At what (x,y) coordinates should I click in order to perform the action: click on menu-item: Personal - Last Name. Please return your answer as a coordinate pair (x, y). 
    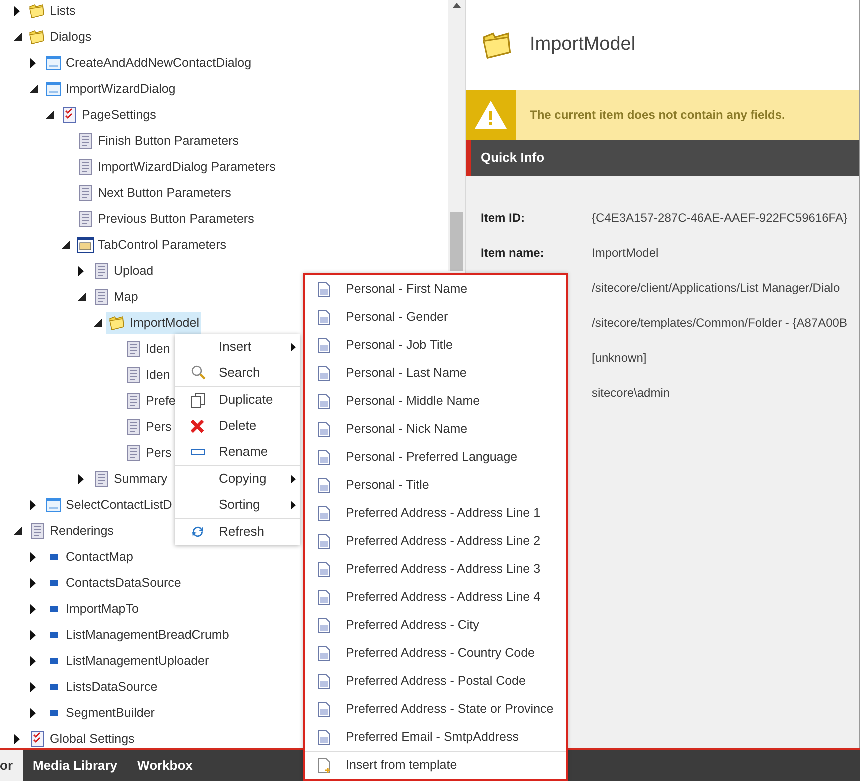
    Looking at the image, I should click on (435, 373).